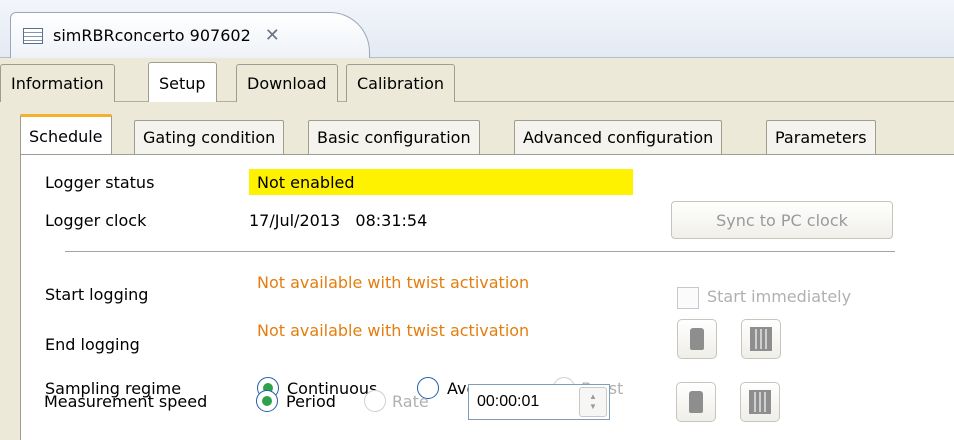 The height and width of the screenshot is (440, 954). I want to click on divider, so click(480, 251).